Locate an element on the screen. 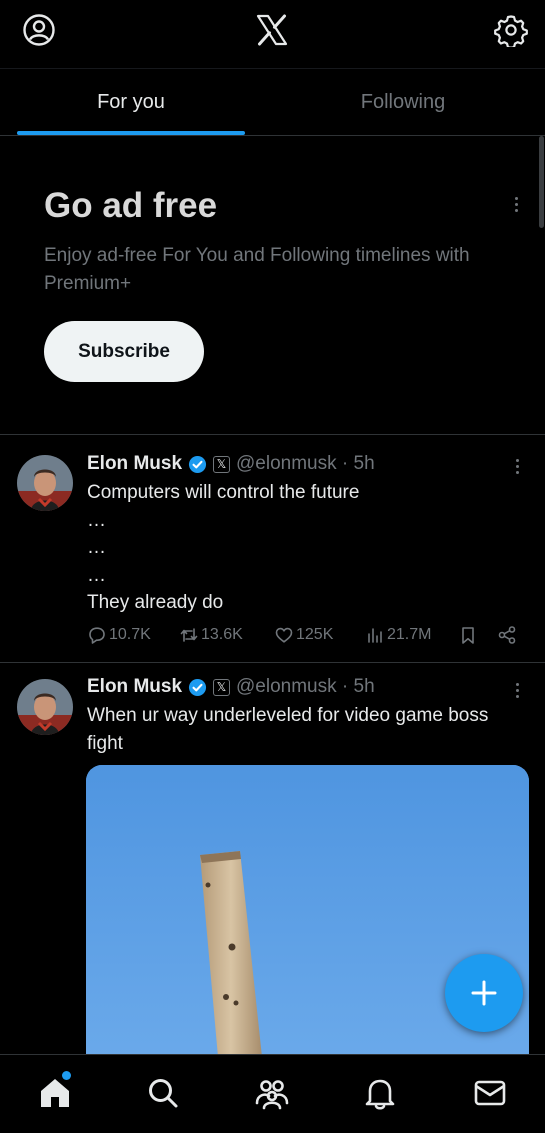  communities-icon is located at coordinates (272, 1093).